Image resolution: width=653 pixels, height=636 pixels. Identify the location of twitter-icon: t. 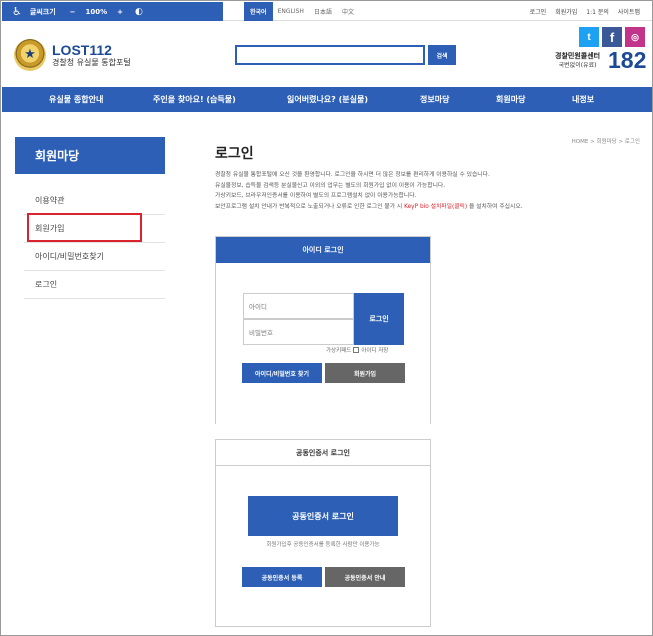
(589, 37).